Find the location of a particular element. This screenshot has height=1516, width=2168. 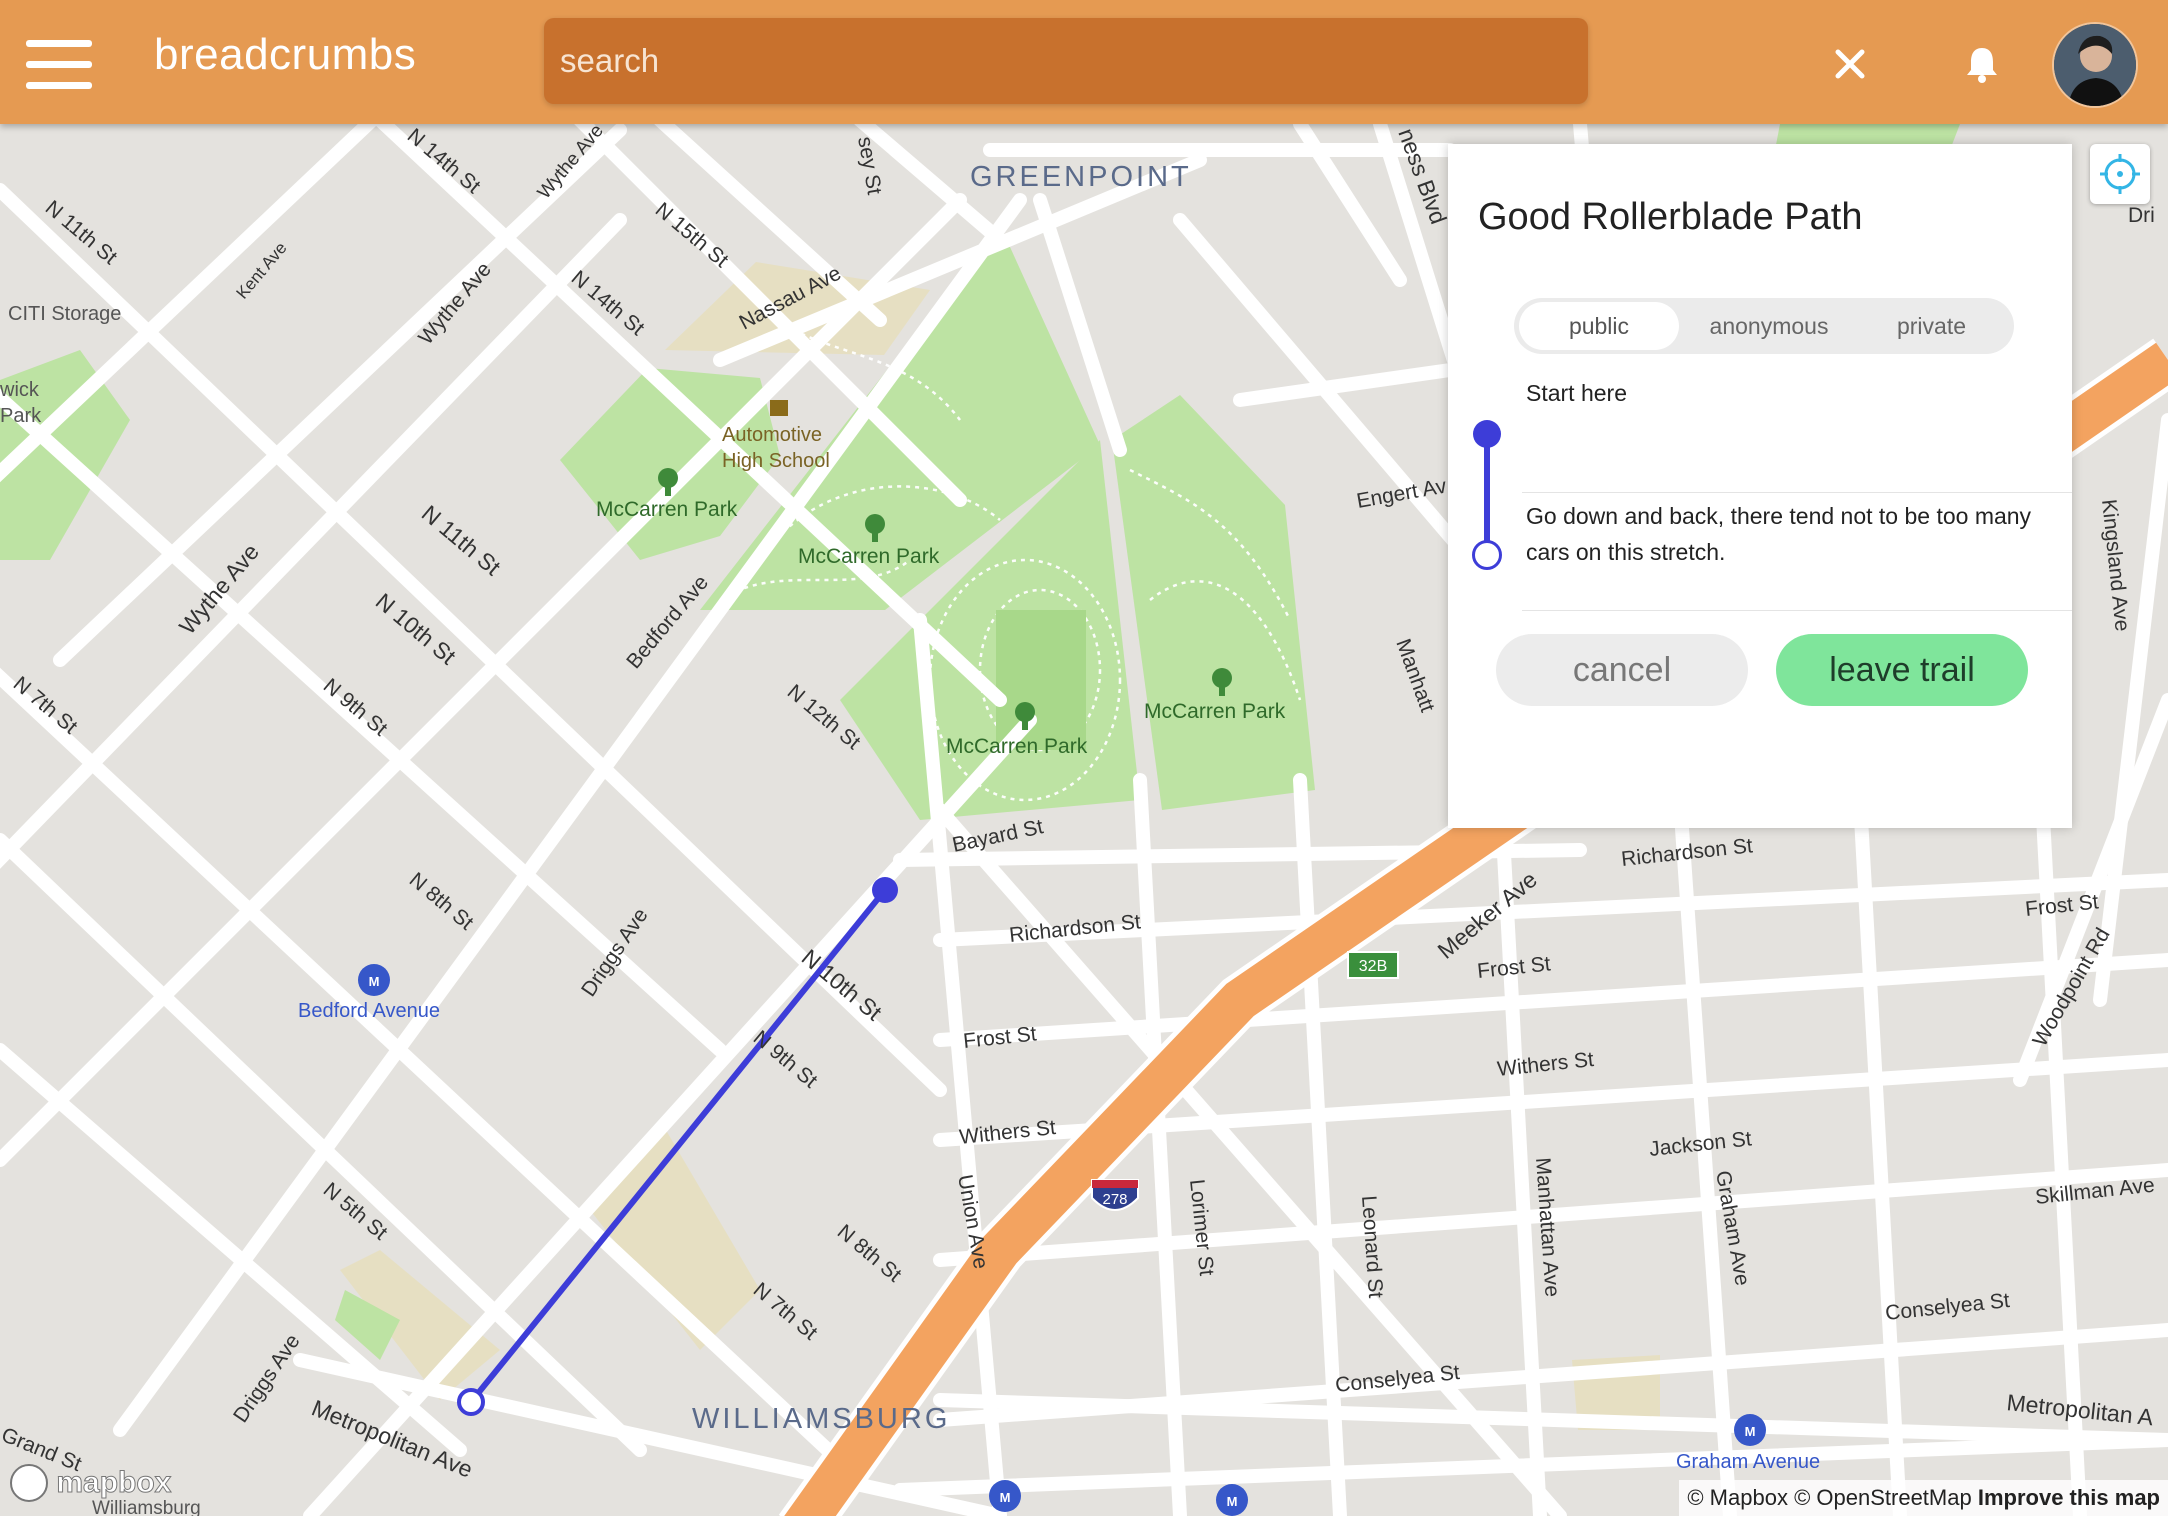

improve-map-link: Improve this map is located at coordinates (2069, 1497).